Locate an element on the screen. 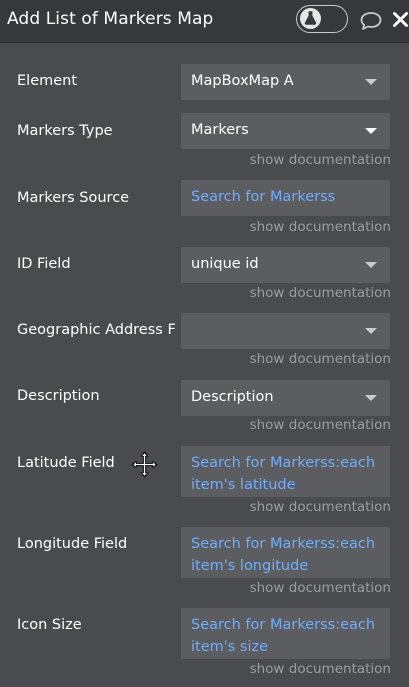 The height and width of the screenshot is (687, 409). element-value: MapBoxMap A is located at coordinates (242, 81).